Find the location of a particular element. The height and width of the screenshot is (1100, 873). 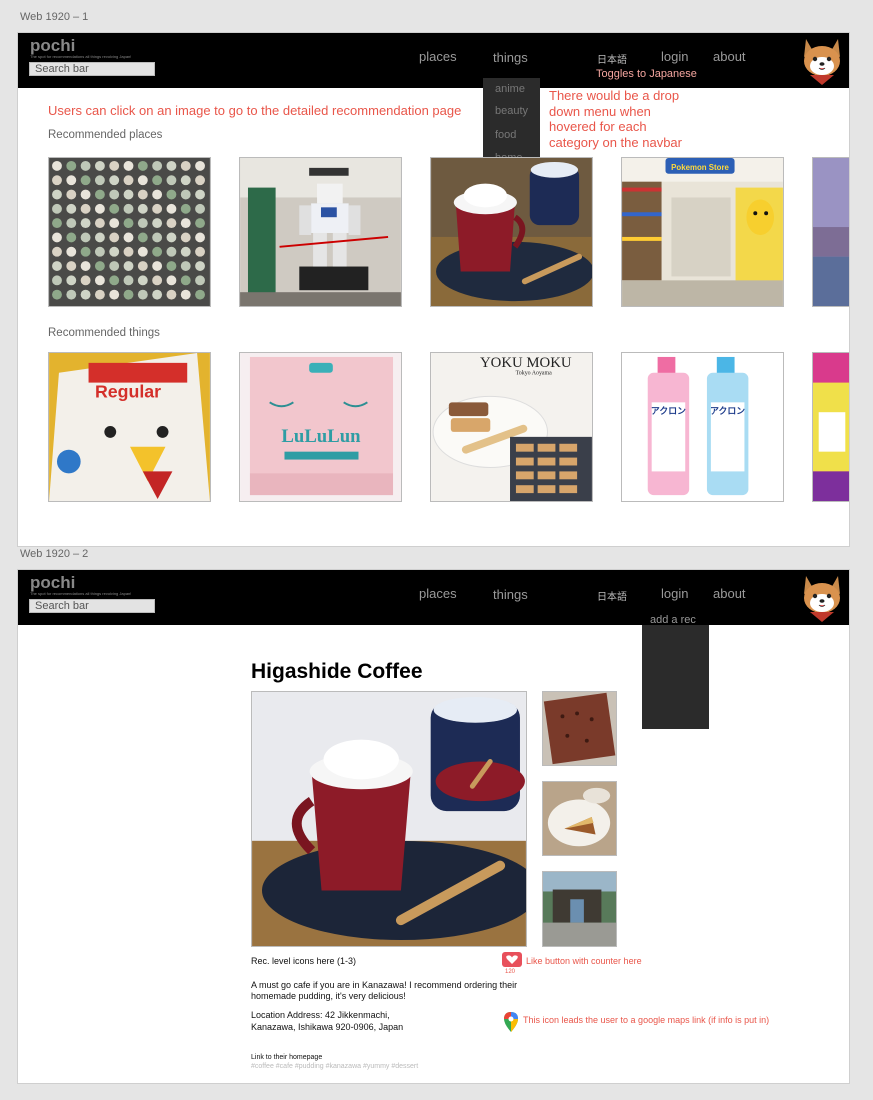

thing-card-chicken: Regular is located at coordinates (129, 427).